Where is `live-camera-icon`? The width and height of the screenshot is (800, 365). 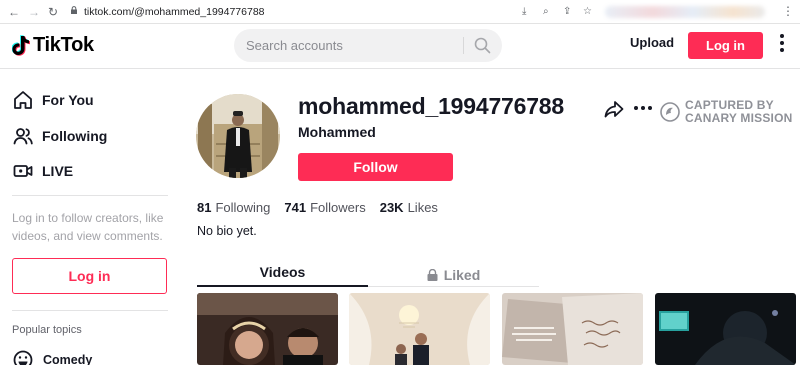 live-camera-icon is located at coordinates (23, 171).